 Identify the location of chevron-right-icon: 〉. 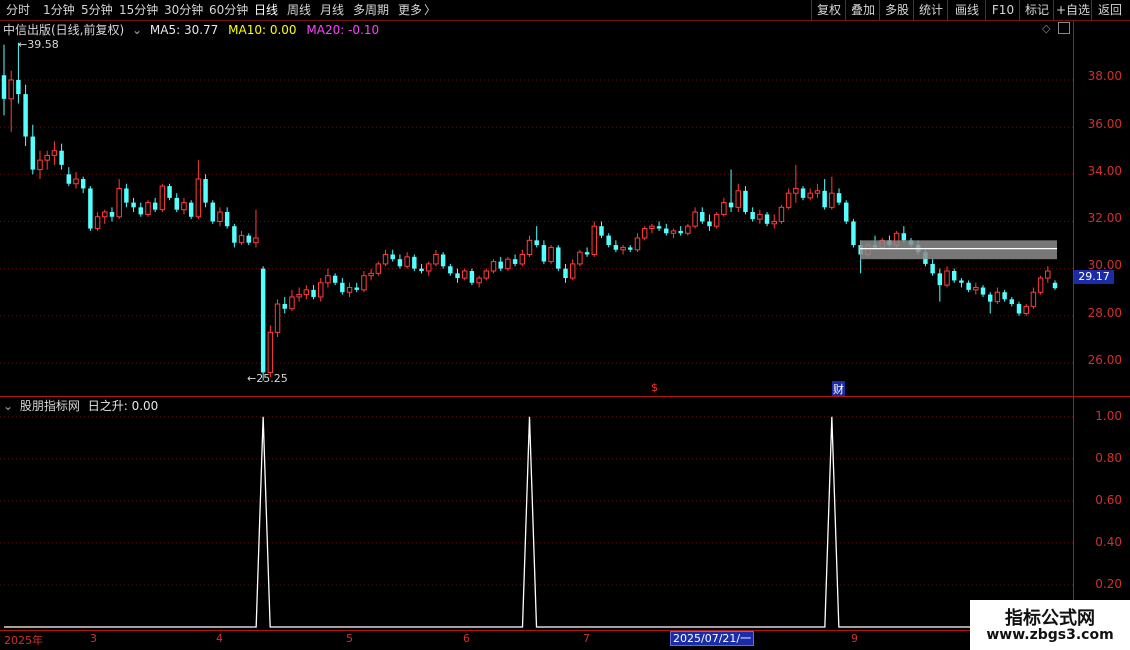
(430, 10).